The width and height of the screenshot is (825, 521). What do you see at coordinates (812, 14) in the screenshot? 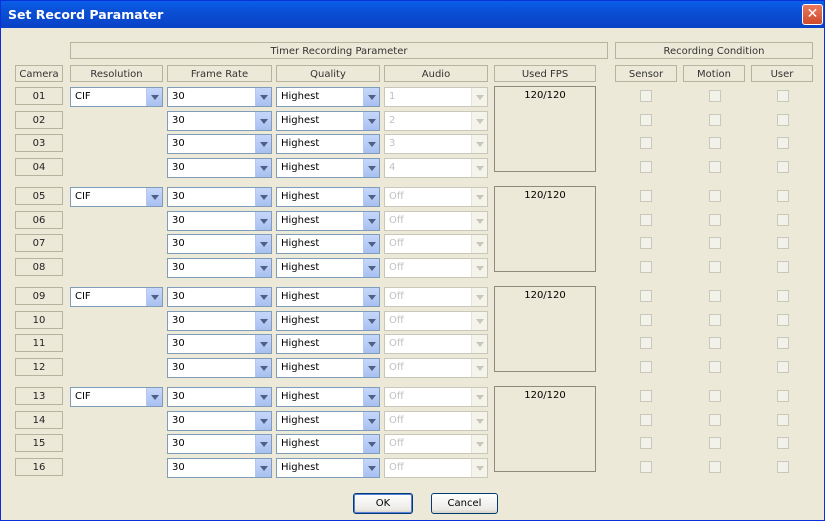
I see `close-icon: ✕` at bounding box center [812, 14].